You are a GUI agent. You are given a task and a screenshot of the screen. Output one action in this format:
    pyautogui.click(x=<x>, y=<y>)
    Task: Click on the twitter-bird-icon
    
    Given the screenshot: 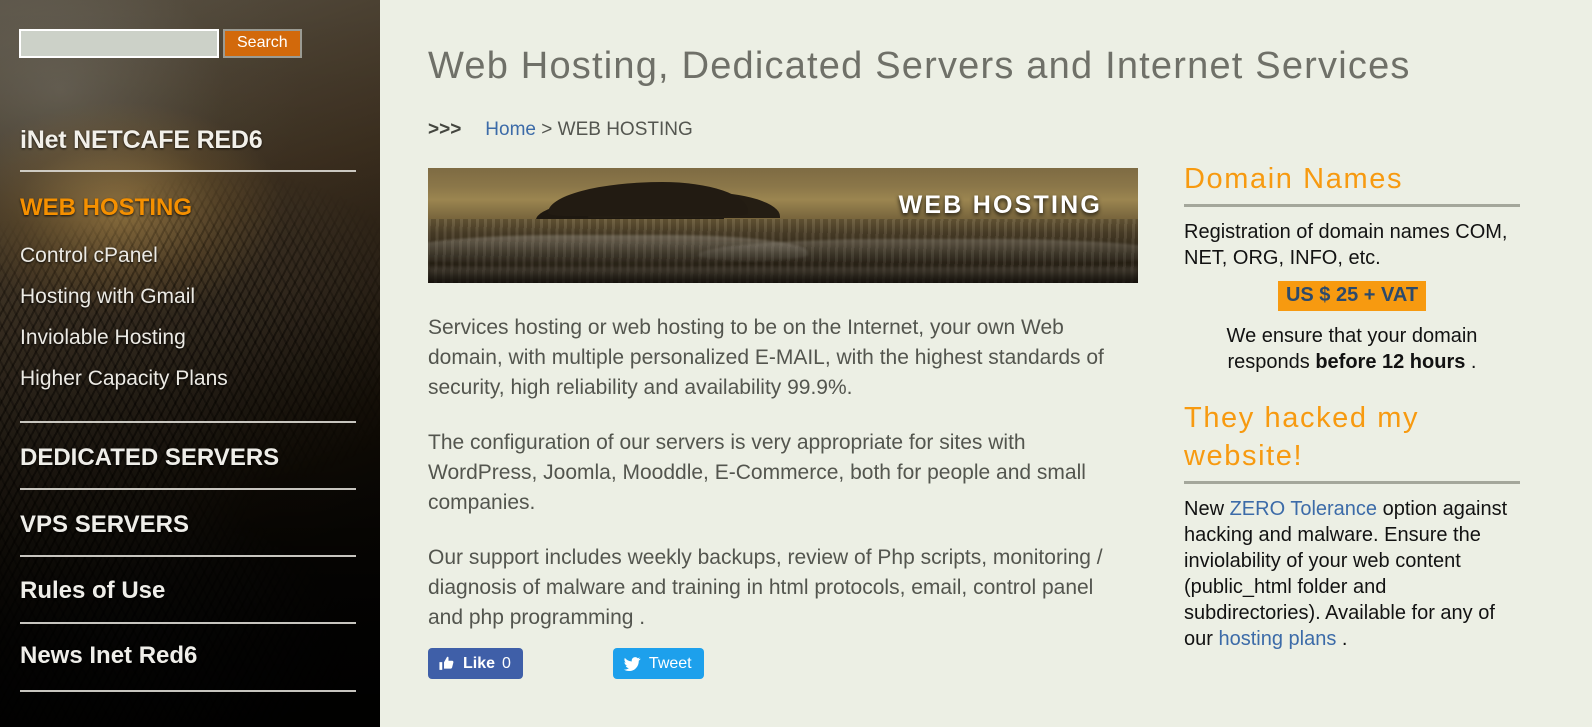 What is the action you would take?
    pyautogui.click(x=632, y=664)
    